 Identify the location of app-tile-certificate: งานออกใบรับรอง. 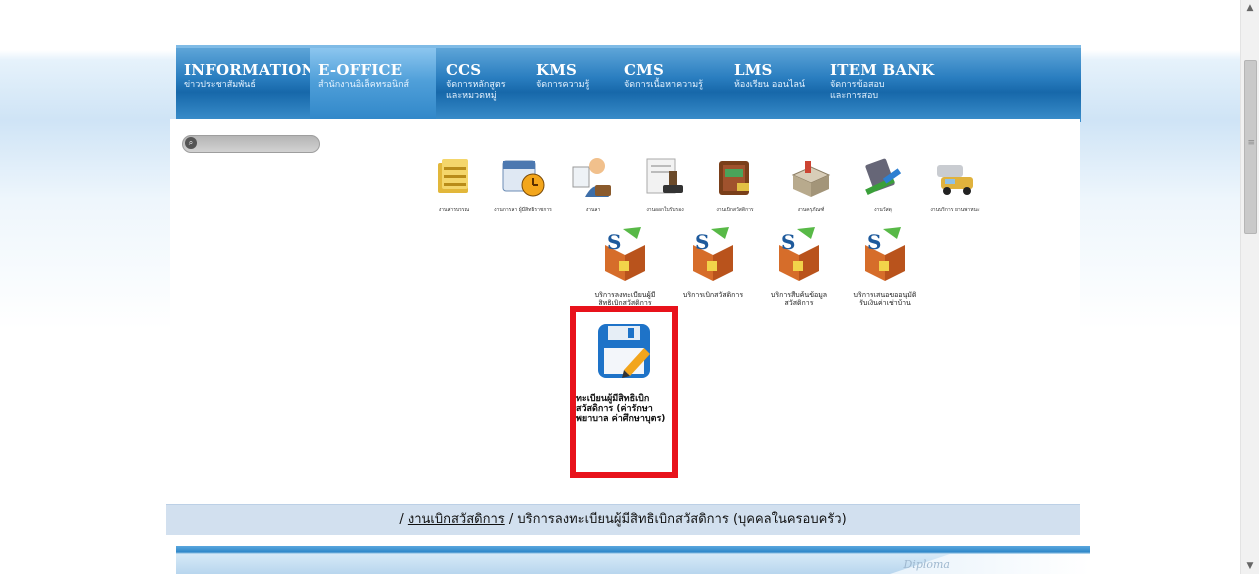
(665, 183).